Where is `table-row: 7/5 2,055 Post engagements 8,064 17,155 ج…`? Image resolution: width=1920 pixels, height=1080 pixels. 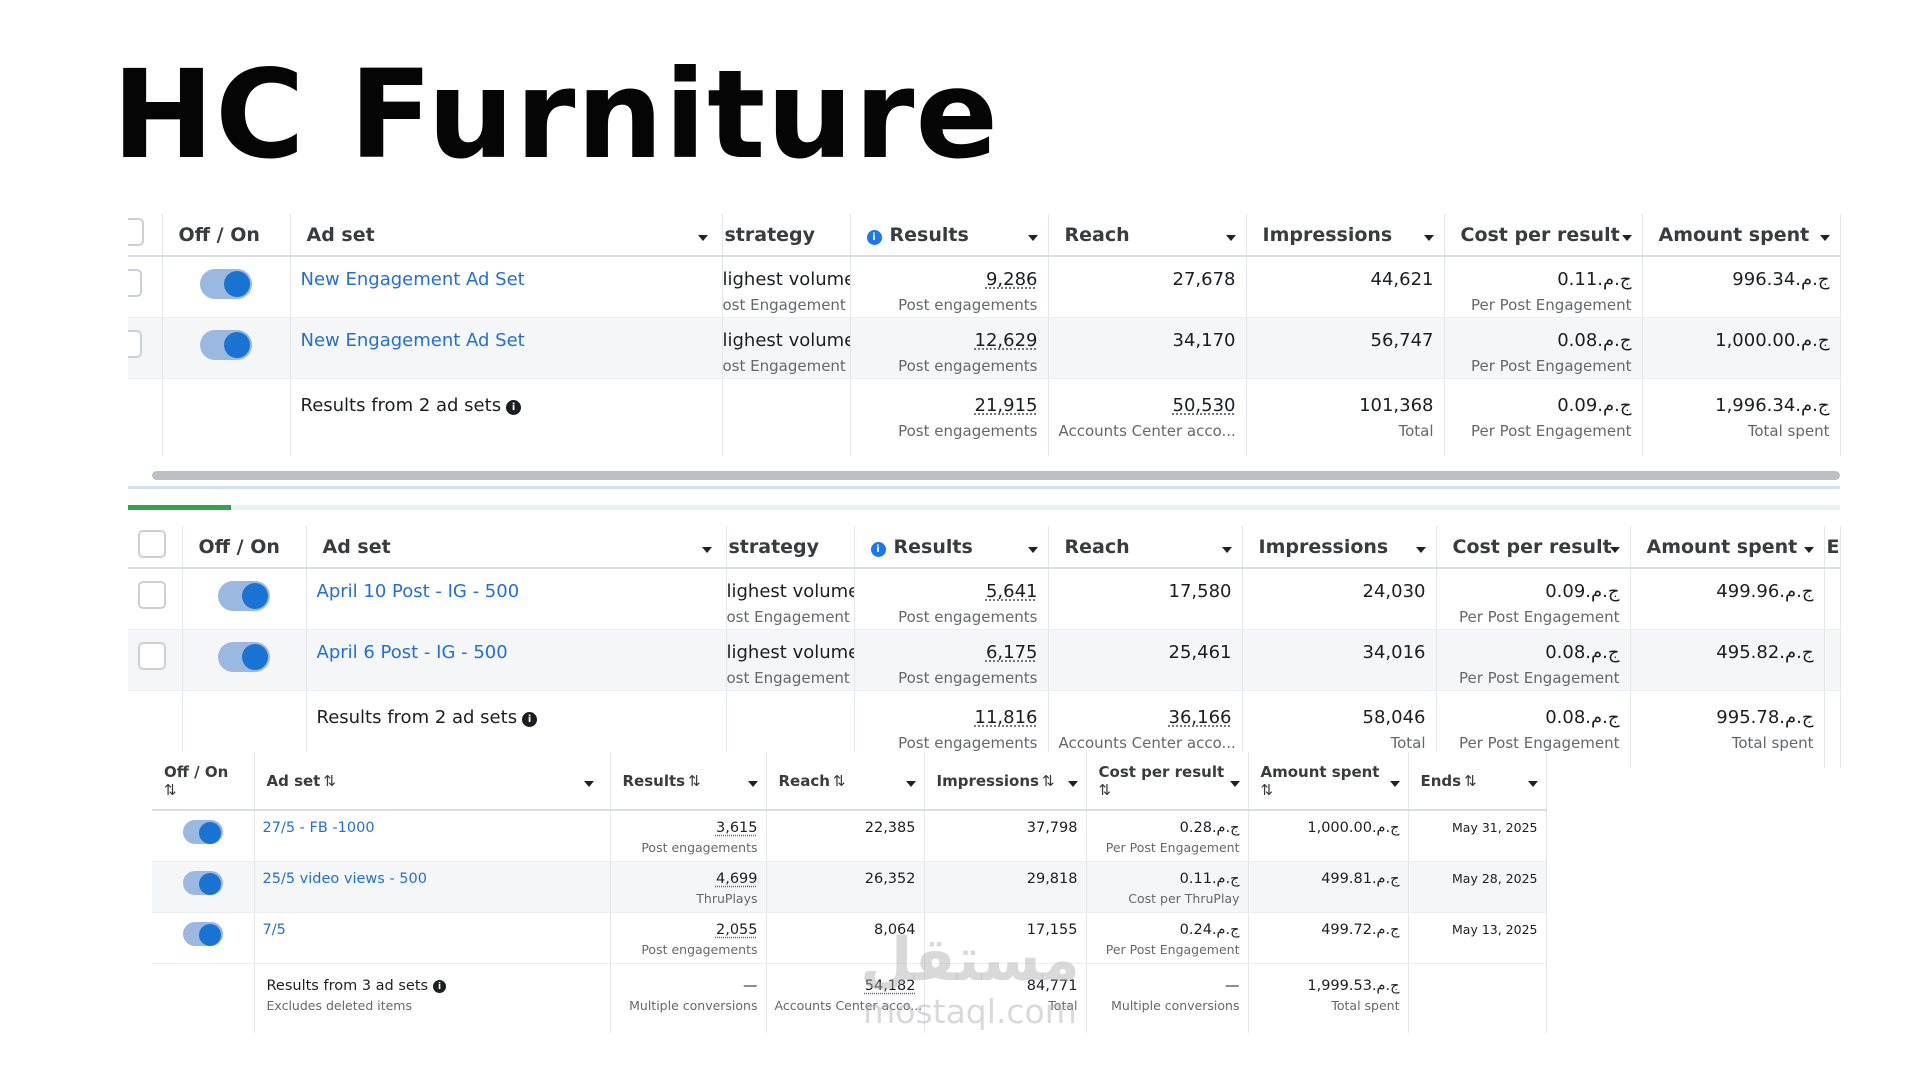 table-row: 7/5 2,055 Post engagements 8,064 17,155 ج… is located at coordinates (849, 938).